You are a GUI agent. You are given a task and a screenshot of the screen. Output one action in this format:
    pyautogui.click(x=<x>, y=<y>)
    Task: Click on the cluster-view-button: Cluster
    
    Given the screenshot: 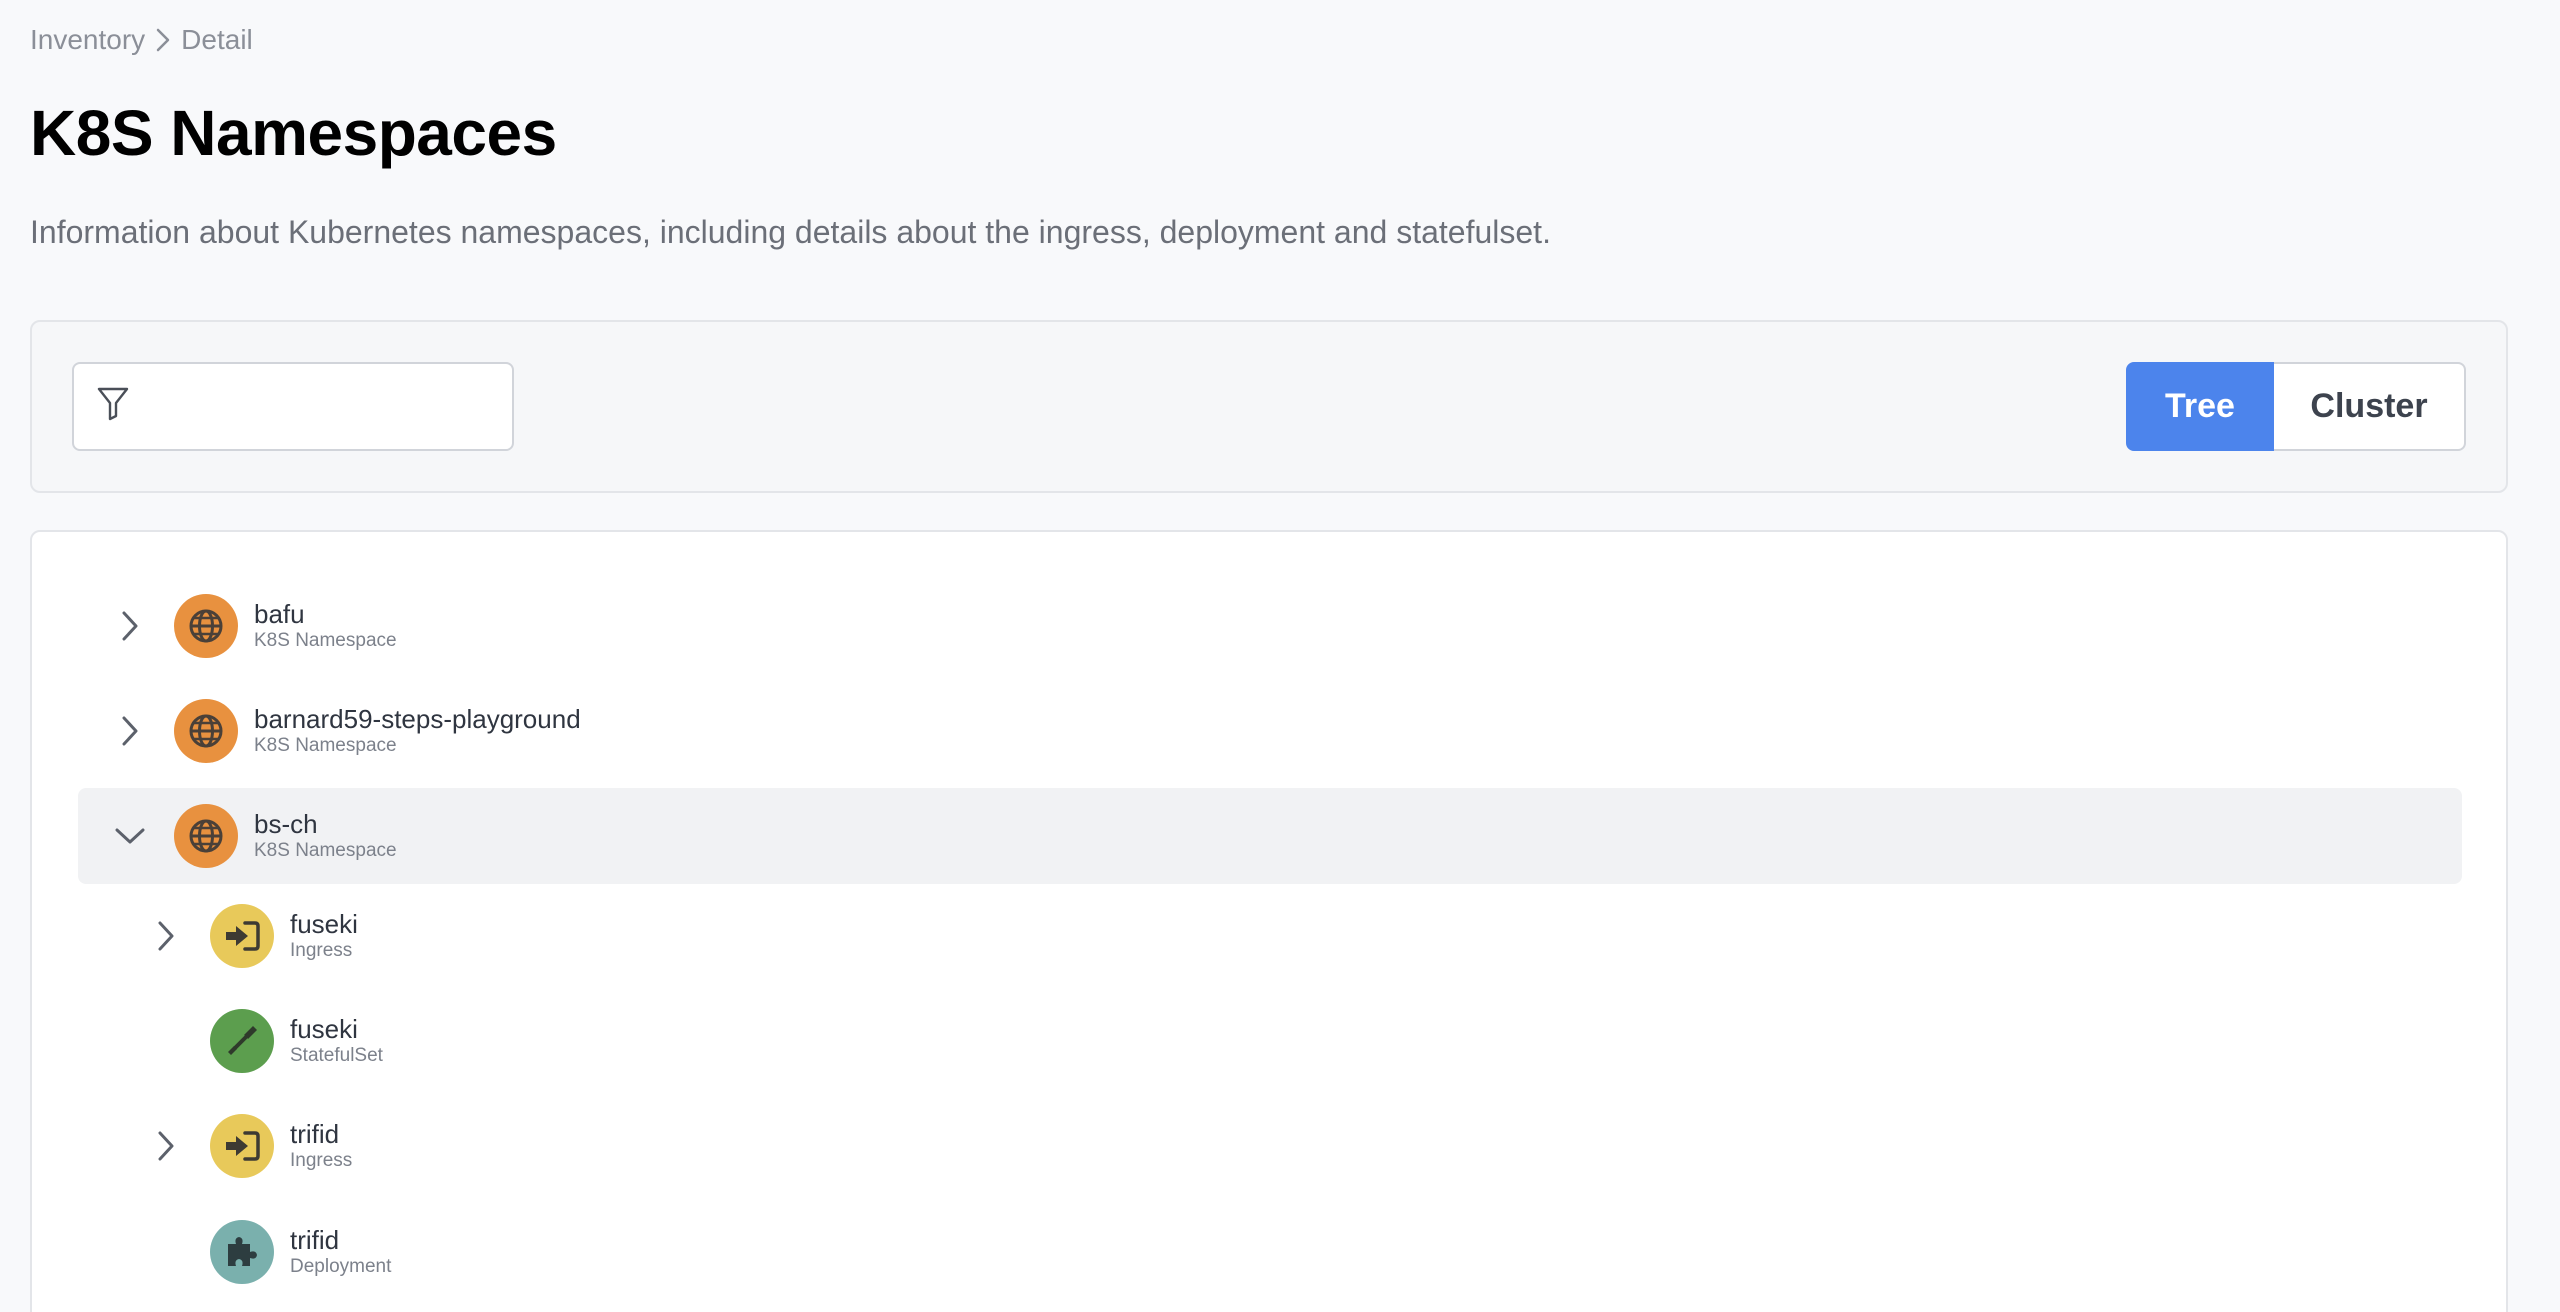 What is the action you would take?
    pyautogui.click(x=2370, y=406)
    